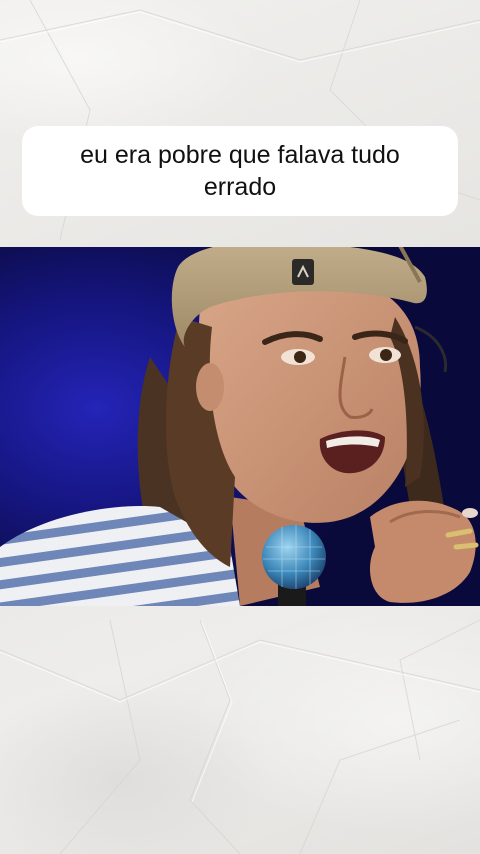 Image resolution: width=480 pixels, height=854 pixels. What do you see at coordinates (294, 557) in the screenshot?
I see `microphone-icon` at bounding box center [294, 557].